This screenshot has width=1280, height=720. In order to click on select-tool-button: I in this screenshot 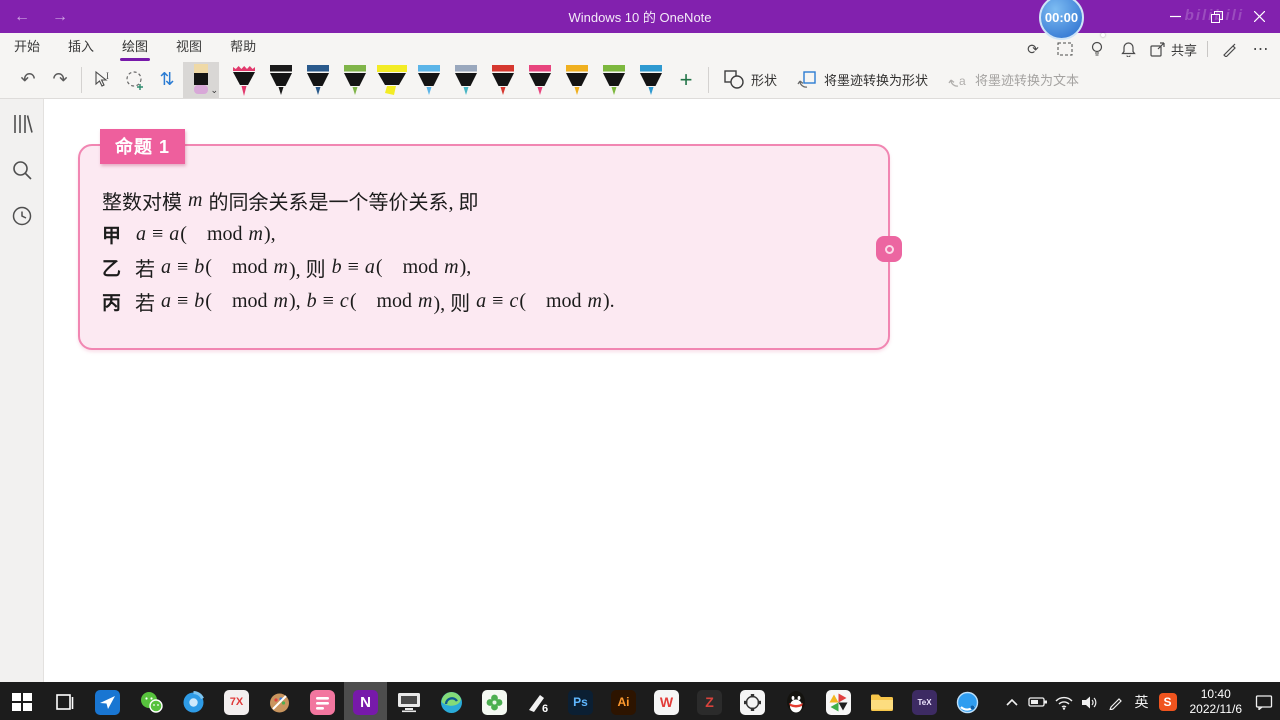, I will do `click(103, 80)`.